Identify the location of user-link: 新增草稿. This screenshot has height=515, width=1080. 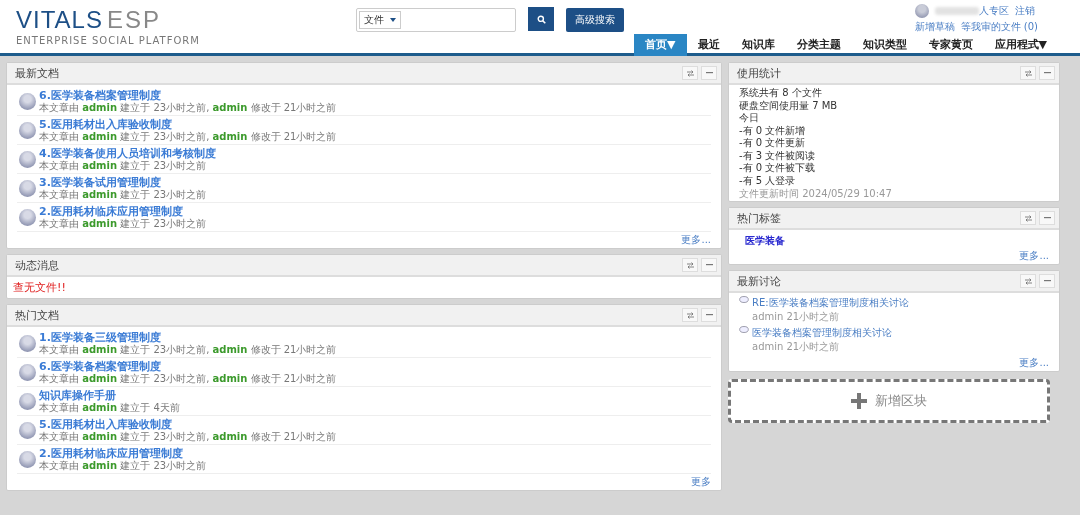
(934, 27).